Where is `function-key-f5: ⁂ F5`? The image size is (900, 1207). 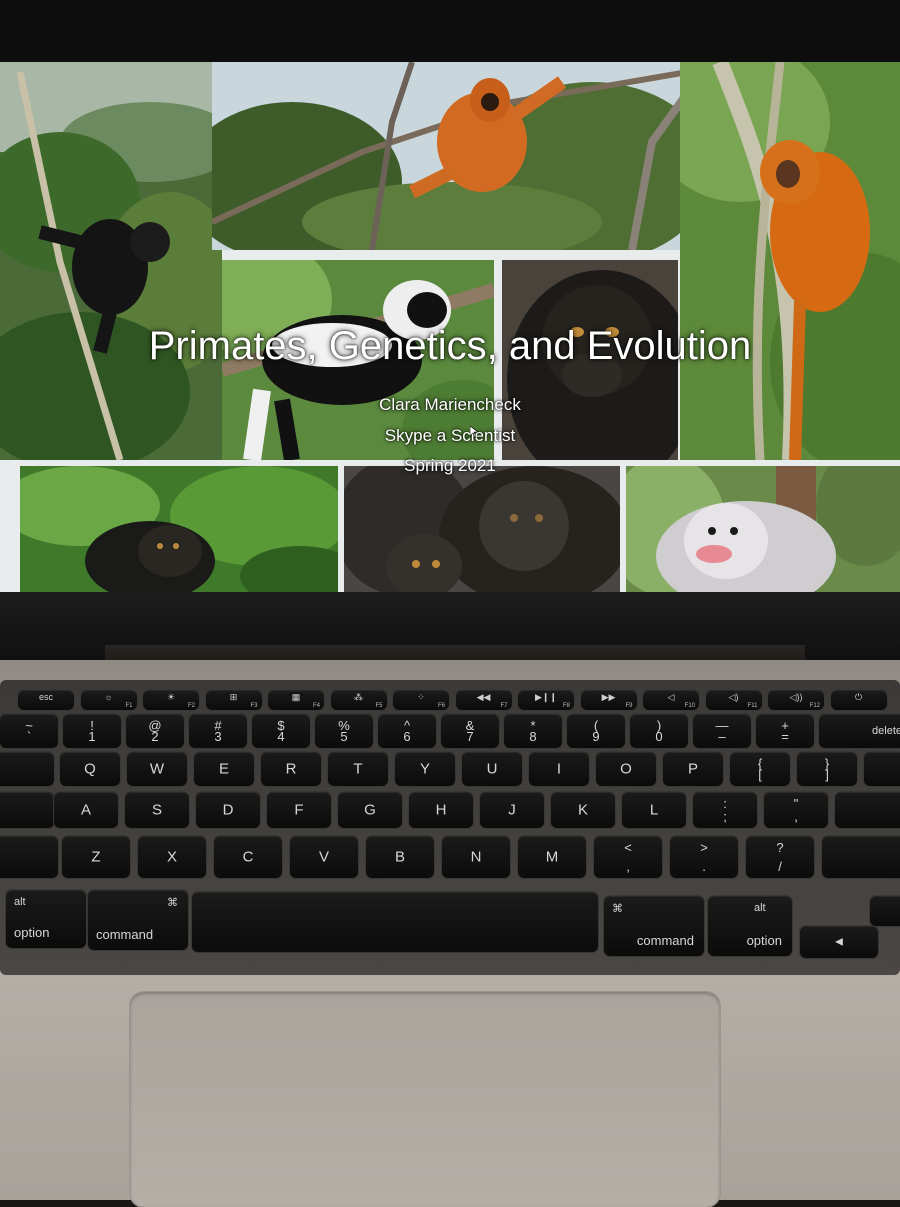
function-key-f5: ⁂ F5 is located at coordinates (358, 700).